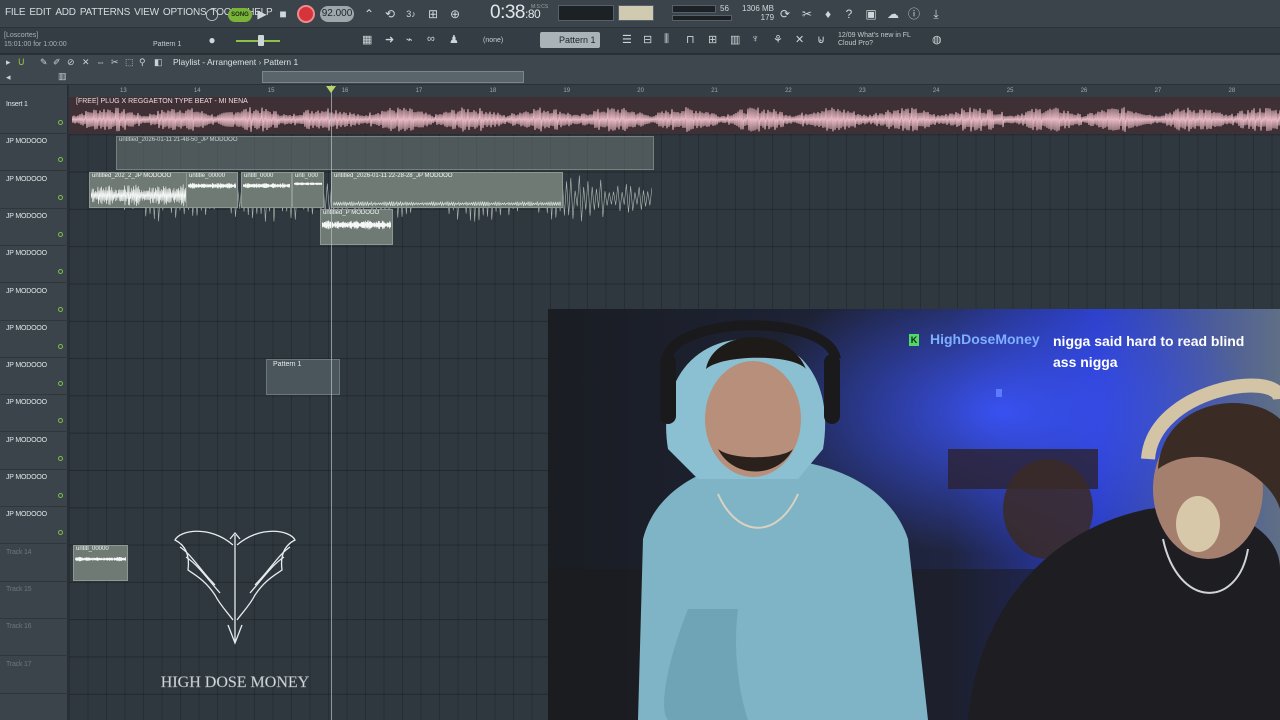 The width and height of the screenshot is (1280, 720). What do you see at coordinates (142, 62) in the screenshot?
I see `zoom-tool-icon: ⚲` at bounding box center [142, 62].